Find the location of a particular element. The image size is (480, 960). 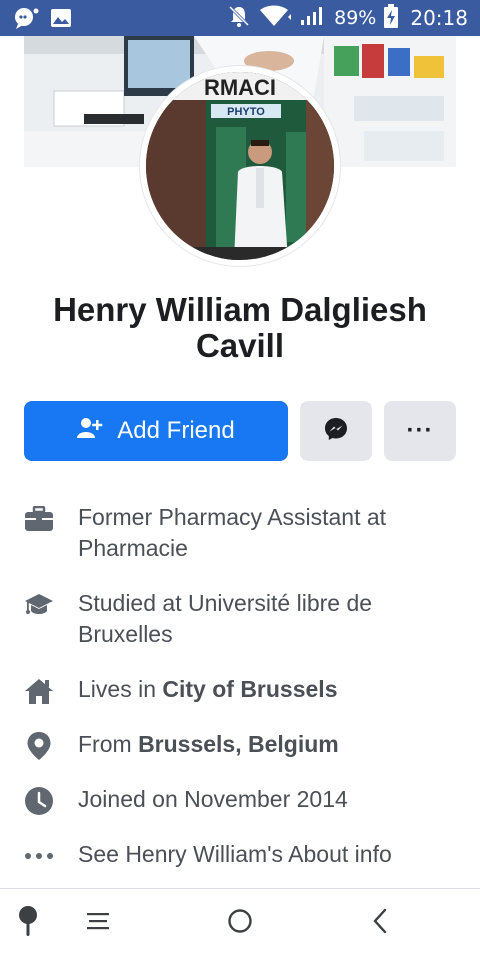

add-person-icon is located at coordinates (90, 431).